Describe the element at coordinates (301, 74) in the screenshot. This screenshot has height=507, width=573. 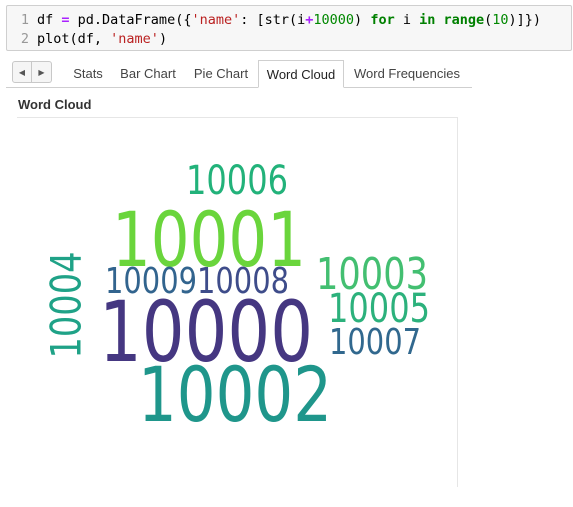
I see `tab-word-cloud: Word Cloud` at that location.